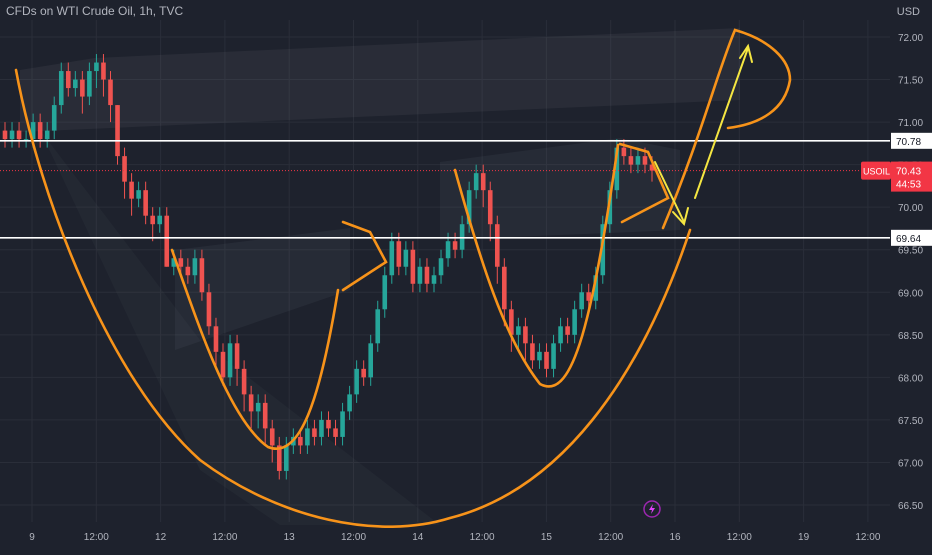 This screenshot has height=555, width=932. Describe the element at coordinates (910, 123) in the screenshot. I see `y-tick-label: 71.00` at that location.